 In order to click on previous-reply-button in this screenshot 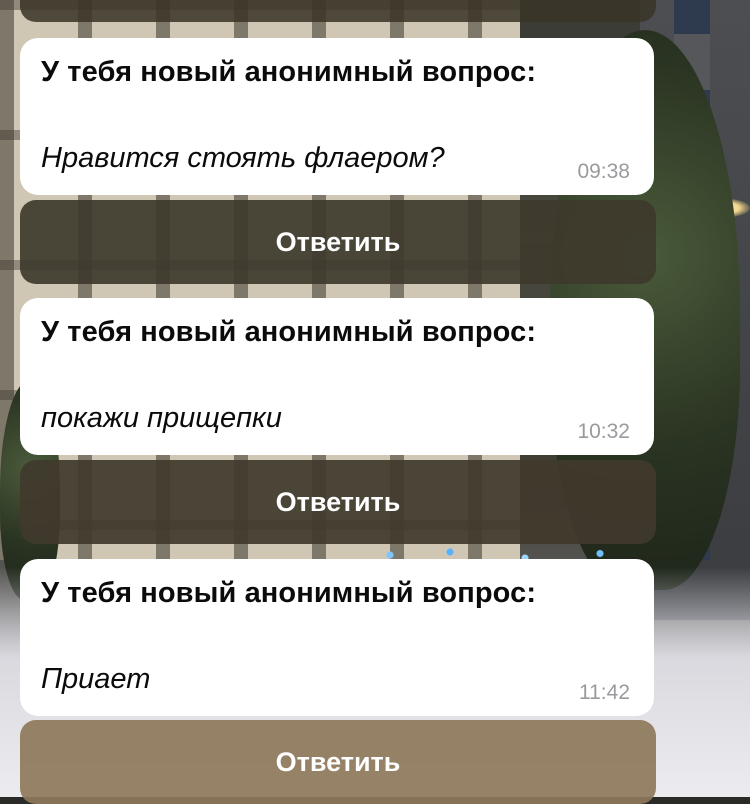, I will do `click(338, 11)`.